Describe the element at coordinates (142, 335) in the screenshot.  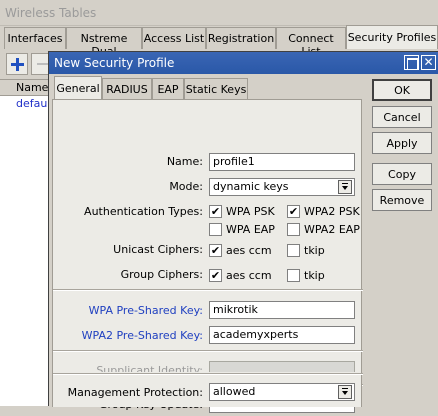
I see `wpa2-psk-key-label: WPA2 Pre-Shared Key:` at that location.